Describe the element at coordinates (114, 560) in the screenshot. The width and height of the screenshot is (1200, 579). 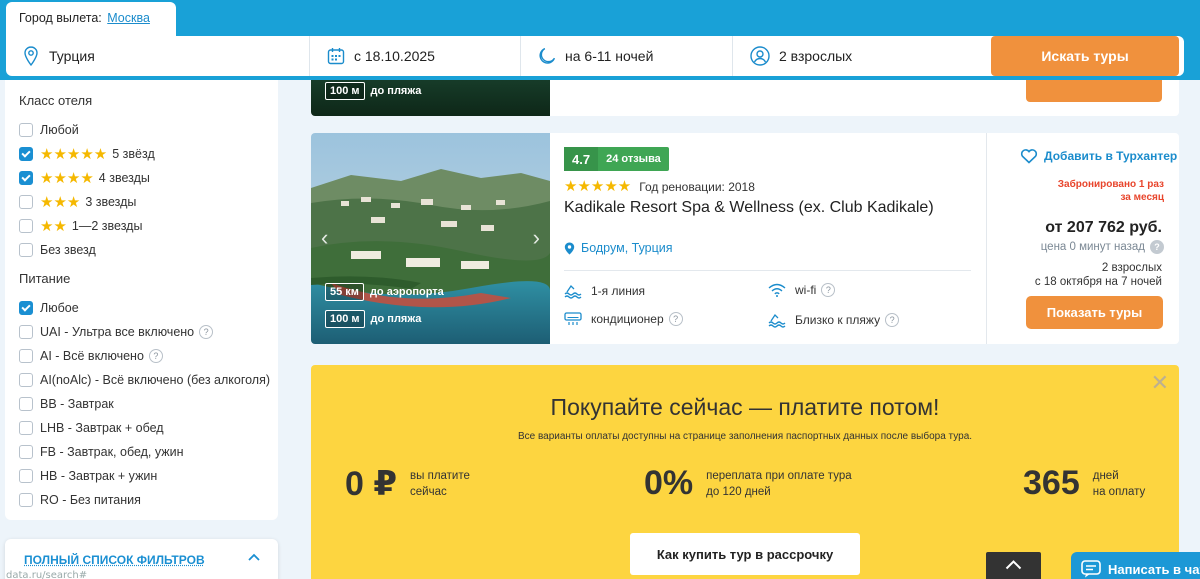
I see `full-filters-label: ПОЛНЫЙ СПИСОК ФИЛЬТРОВ` at that location.